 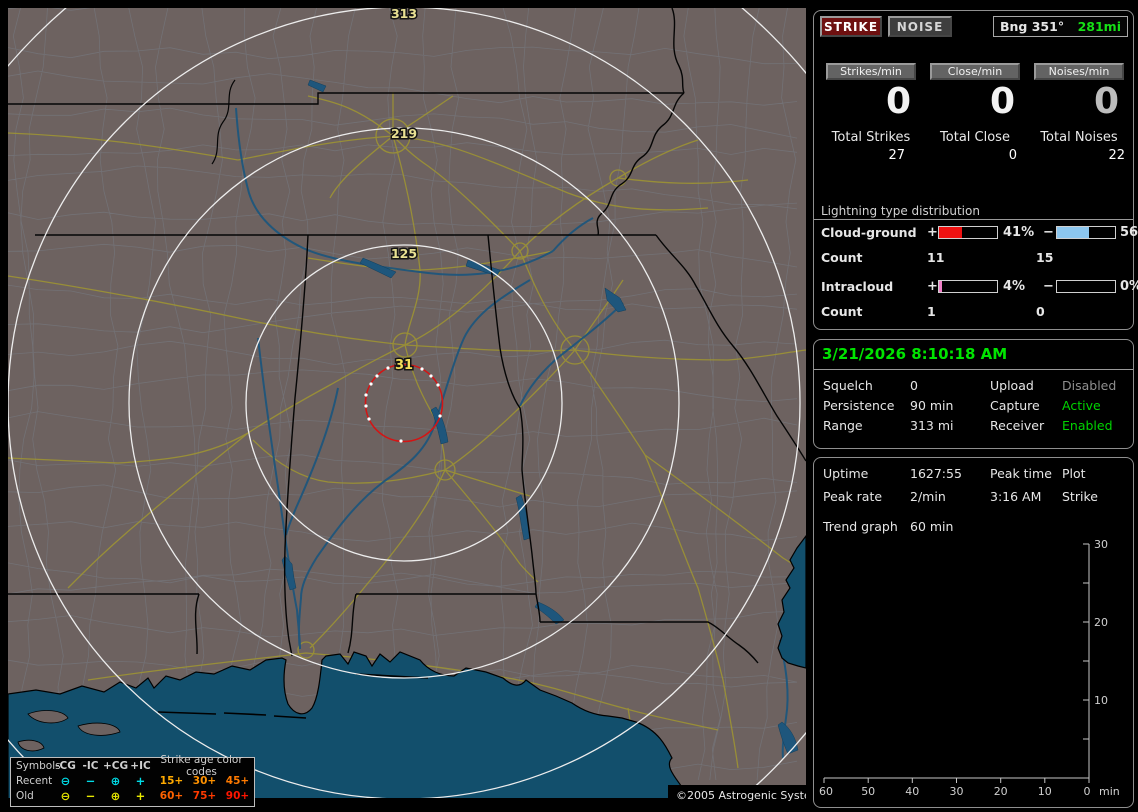 What do you see at coordinates (204, 780) in the screenshot?
I see `age-30: 30+` at bounding box center [204, 780].